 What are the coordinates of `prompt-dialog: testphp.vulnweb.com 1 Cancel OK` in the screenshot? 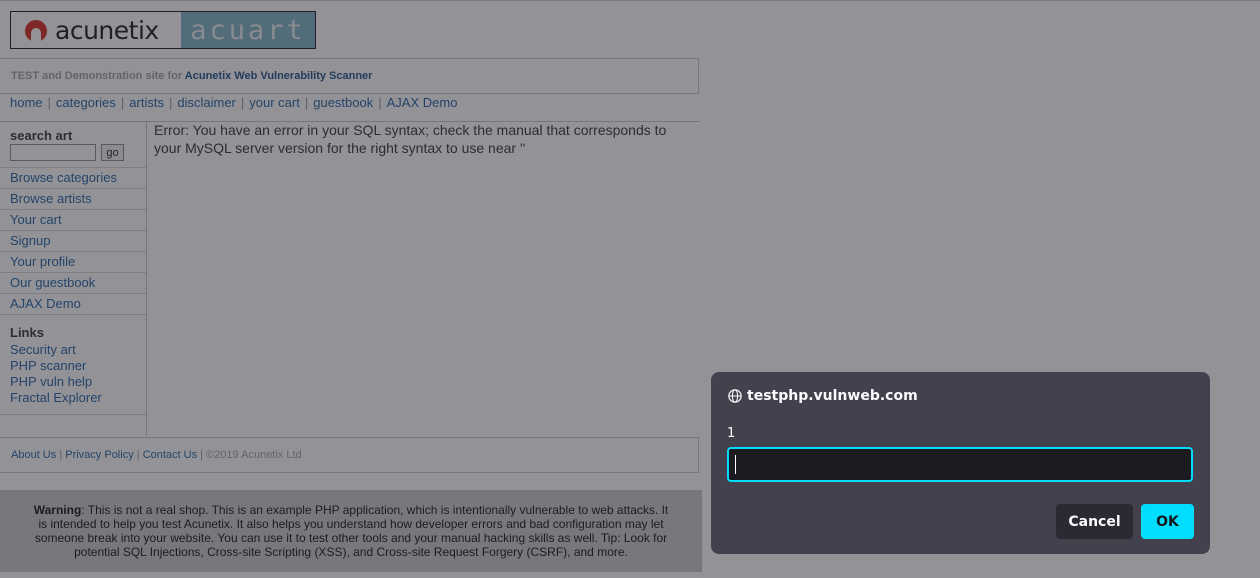 It's located at (960, 463).